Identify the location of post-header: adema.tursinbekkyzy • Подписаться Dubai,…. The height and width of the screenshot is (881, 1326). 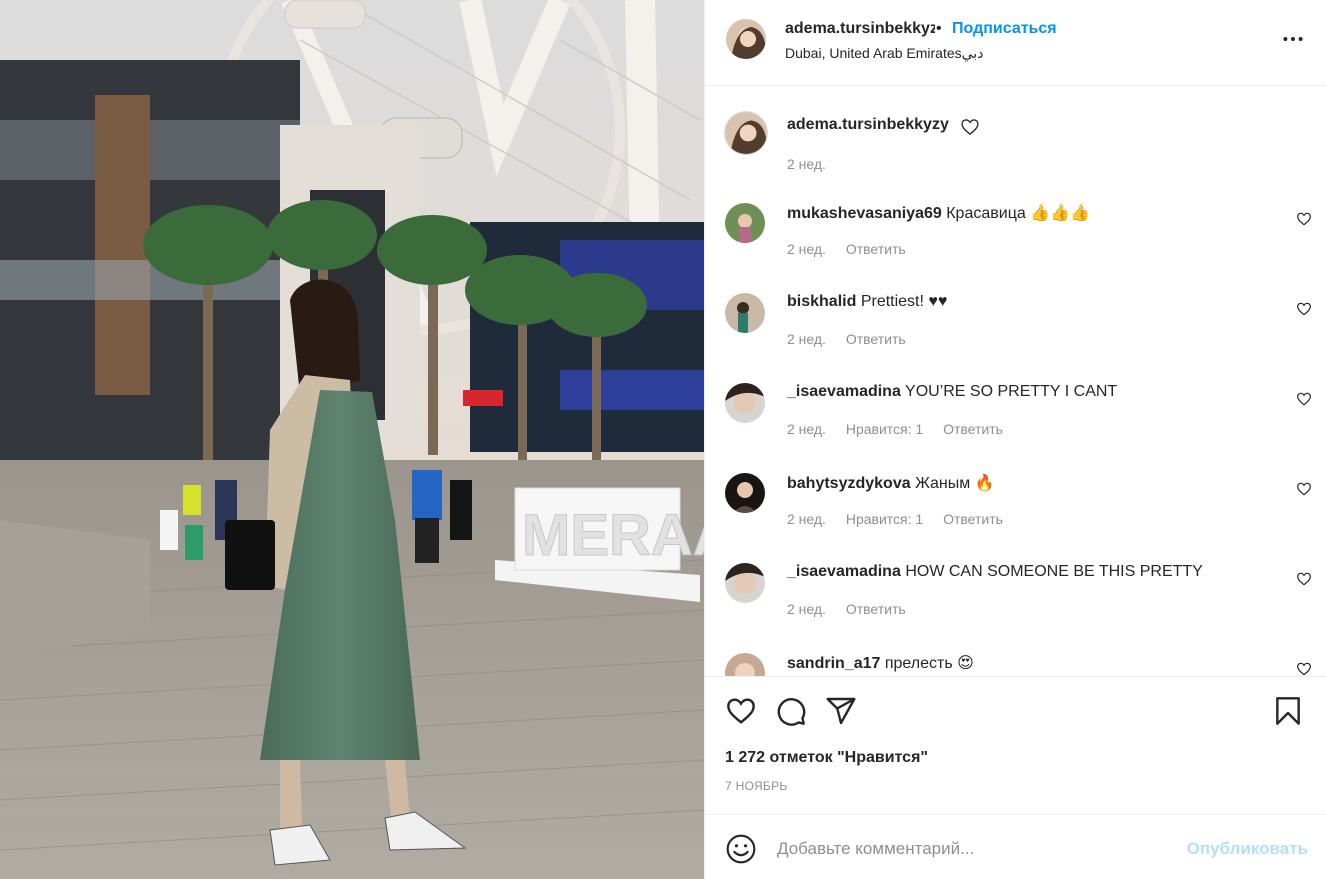
(1015, 43).